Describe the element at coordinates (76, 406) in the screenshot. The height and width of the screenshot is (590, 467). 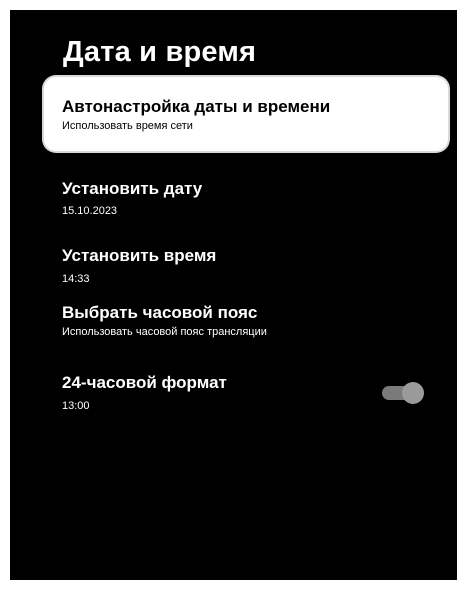
I see `24-hour-format-value: 13:00` at that location.